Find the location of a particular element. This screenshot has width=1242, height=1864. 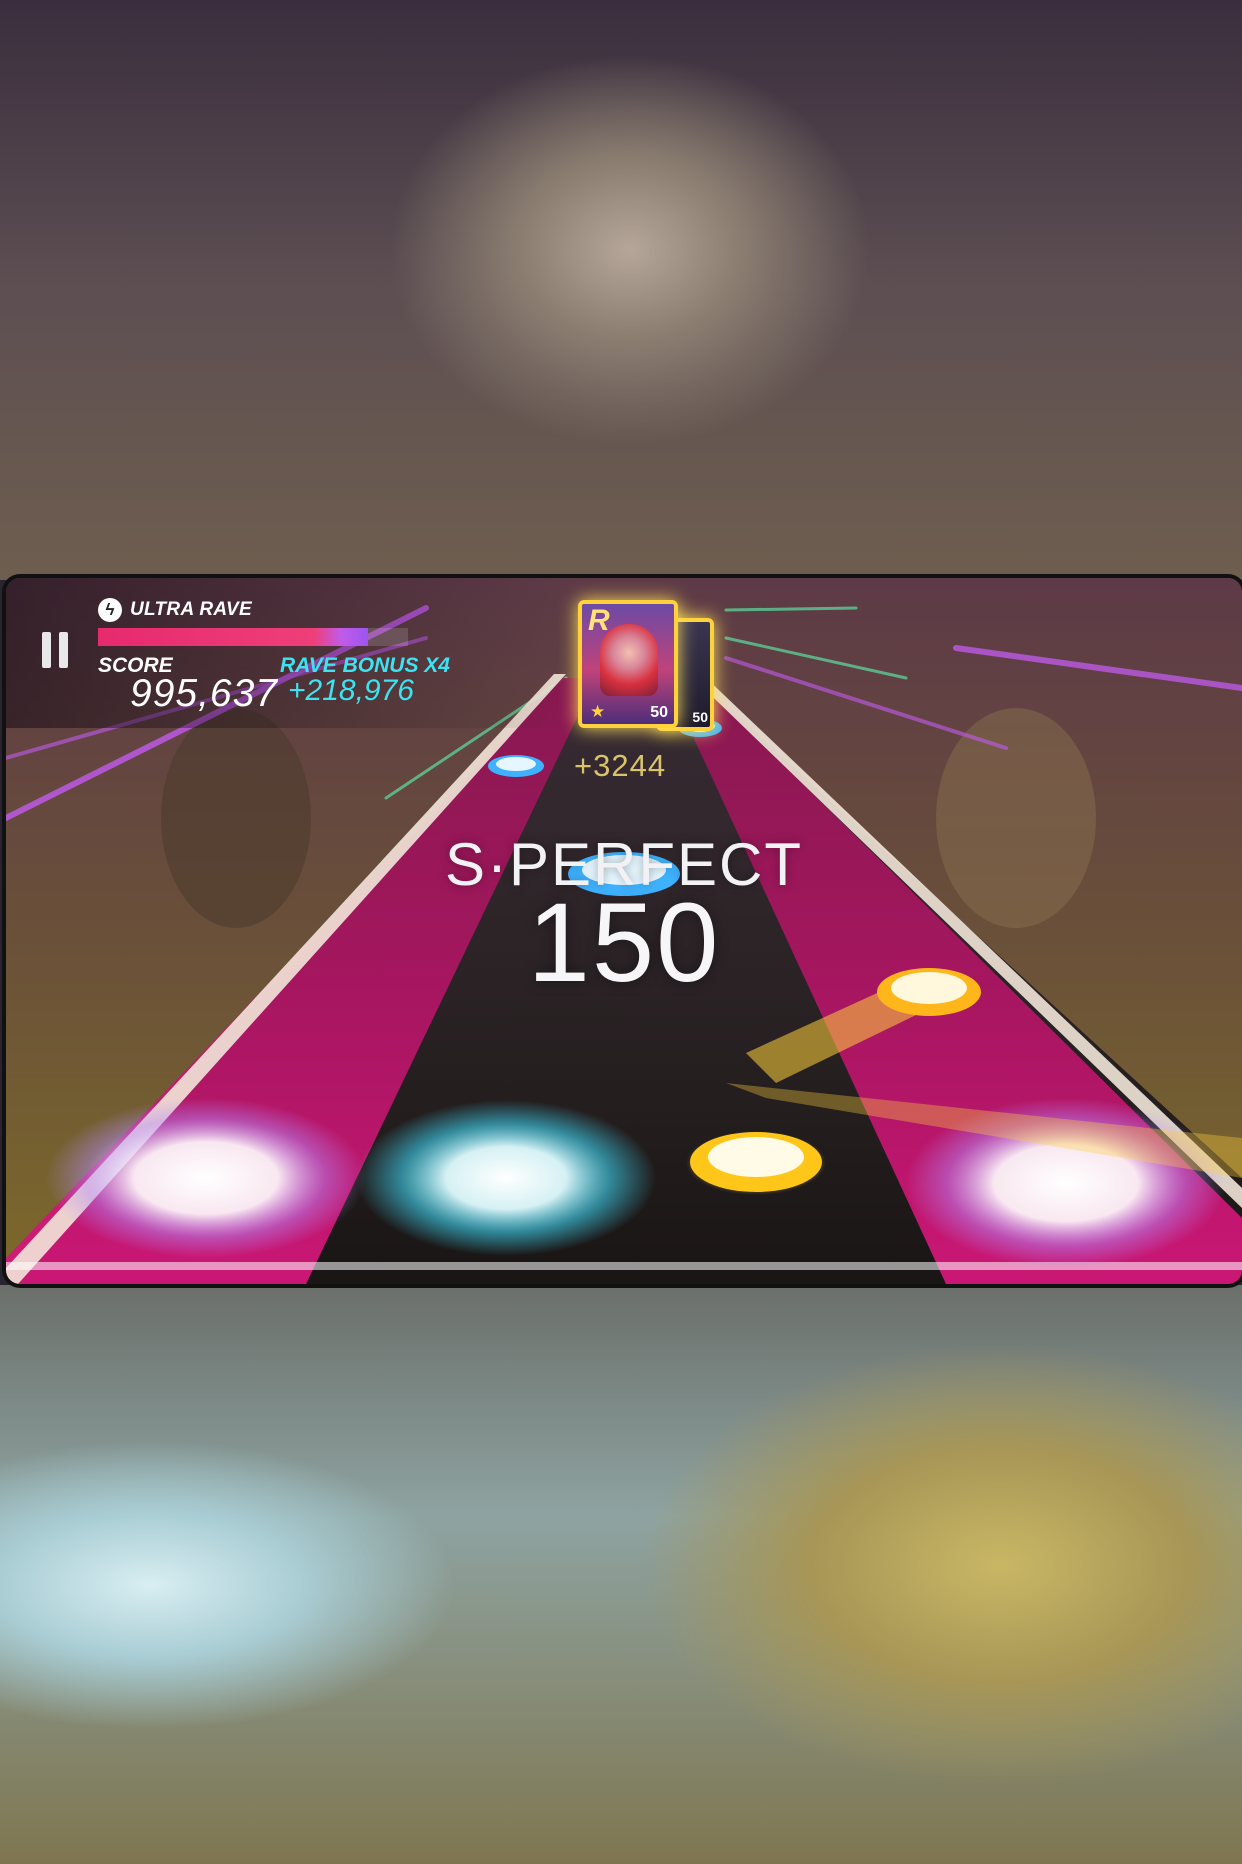

pause-icon is located at coordinates (46, 650).